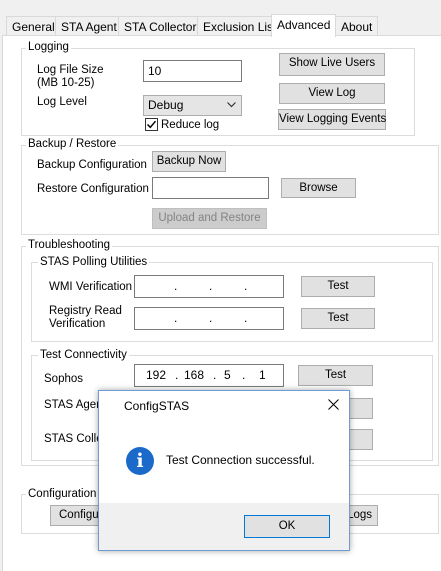 This screenshot has width=441, height=571. I want to click on restore-file-input, so click(210, 188).